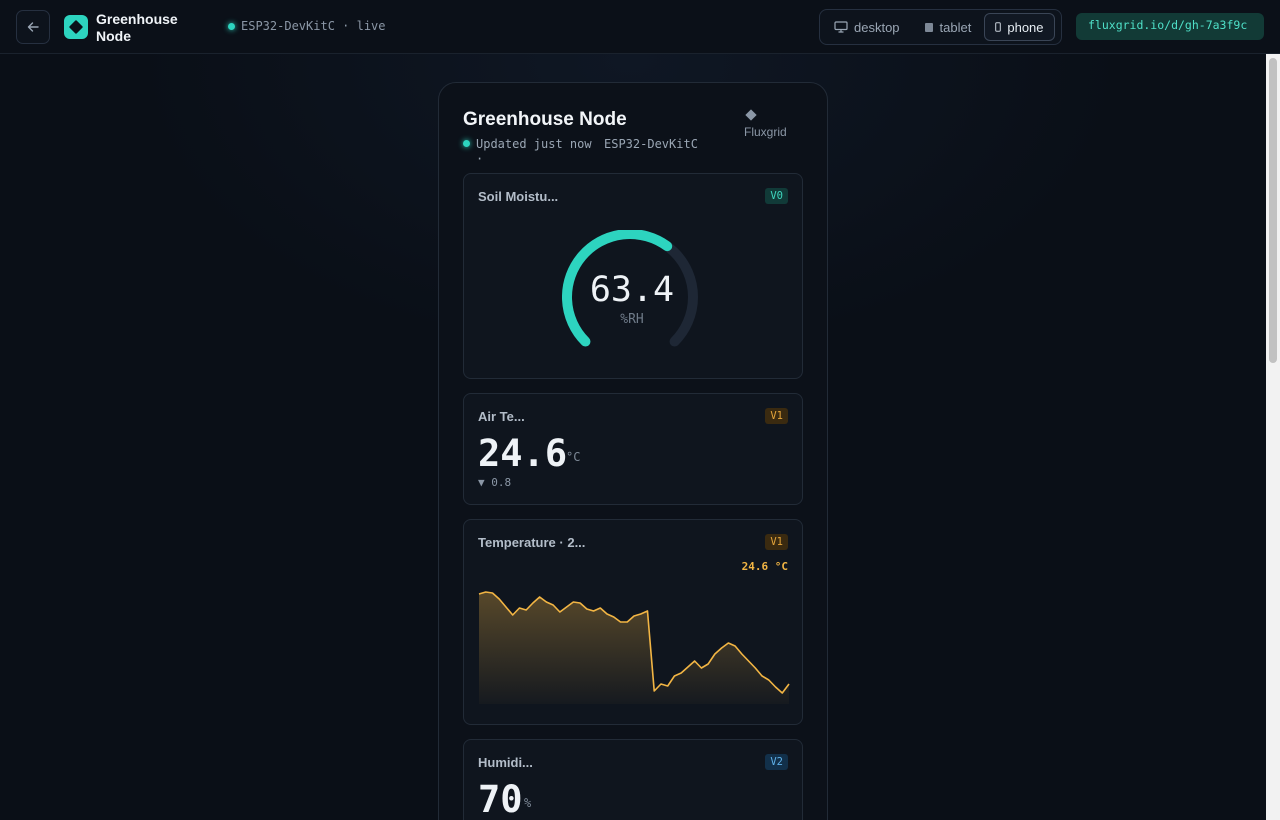 Image resolution: width=1280 pixels, height=820 pixels. Describe the element at coordinates (545, 119) in the screenshot. I see `phone-title: Greenhouse Node` at that location.